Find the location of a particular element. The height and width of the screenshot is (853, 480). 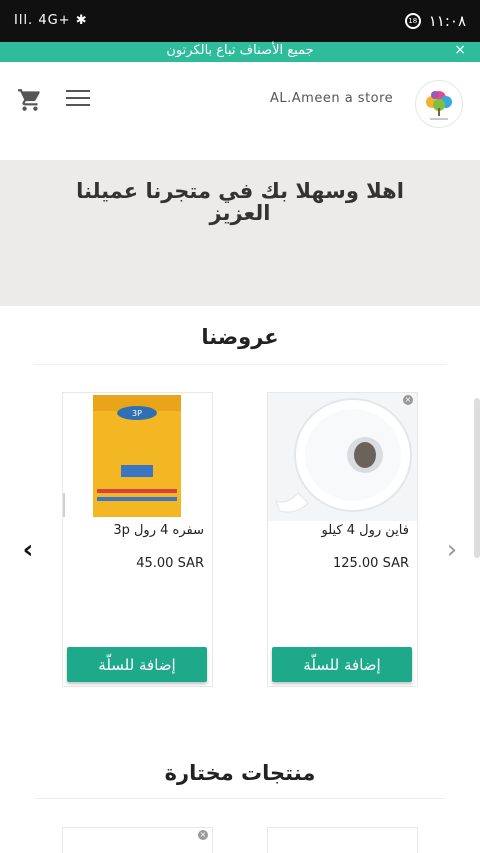

battery-icon: 18 is located at coordinates (412, 21).